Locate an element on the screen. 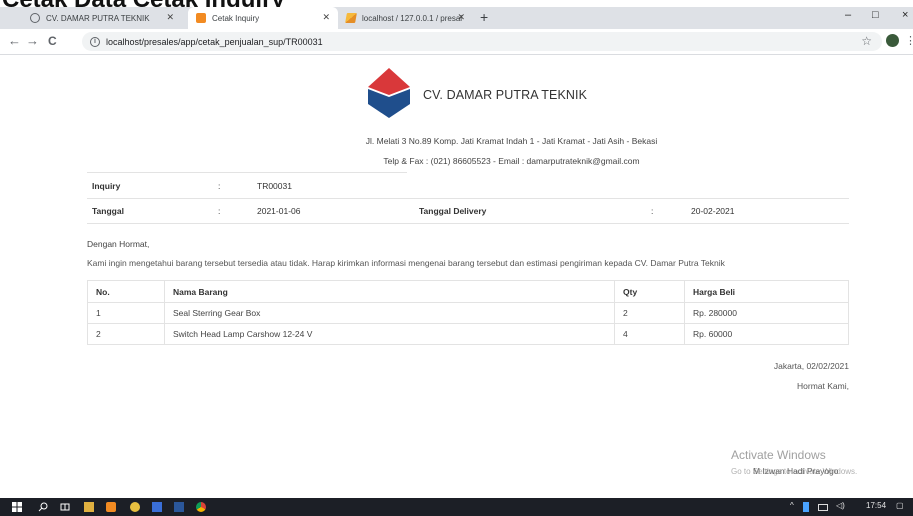  tab-company: CV. DAMAR PUTRA TEKNIK ✕ is located at coordinates (102, 18).